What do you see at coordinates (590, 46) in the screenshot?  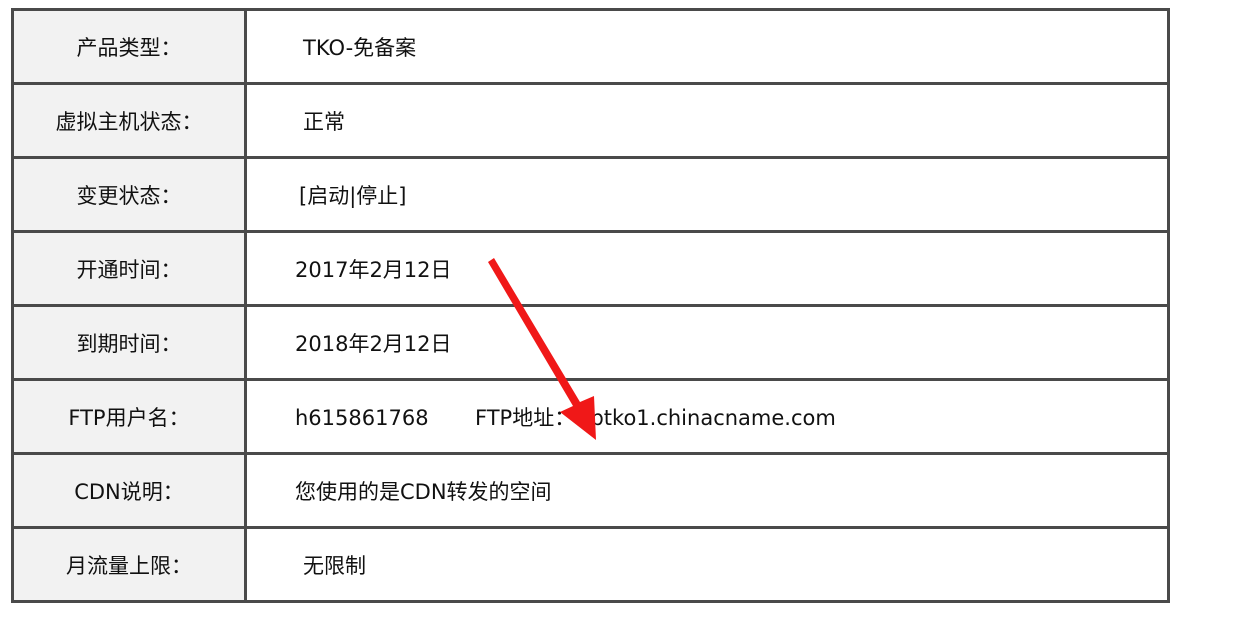 I see `table-row: 产品类型： TKO-免备案` at bounding box center [590, 46].